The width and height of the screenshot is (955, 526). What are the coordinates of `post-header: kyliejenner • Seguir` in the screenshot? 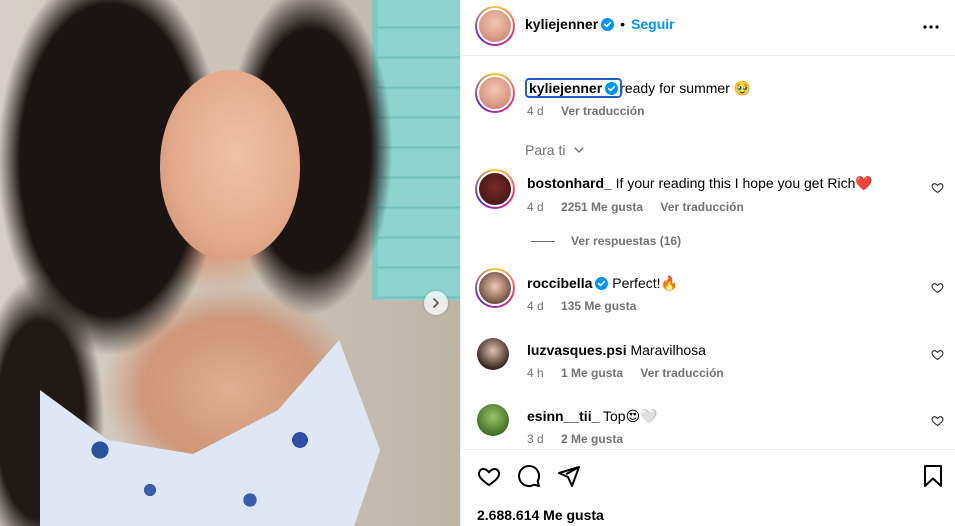 It's located at (708, 28).